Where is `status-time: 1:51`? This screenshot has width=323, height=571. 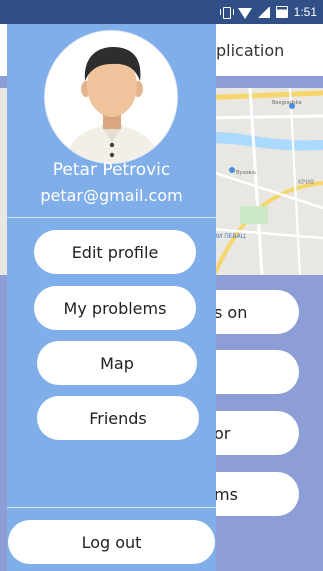 status-time: 1:51 is located at coordinates (305, 12).